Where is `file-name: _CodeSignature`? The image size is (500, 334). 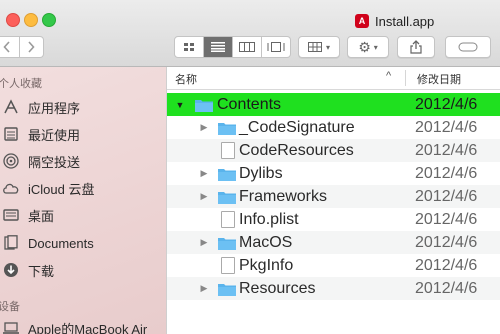 file-name: _CodeSignature is located at coordinates (297, 127).